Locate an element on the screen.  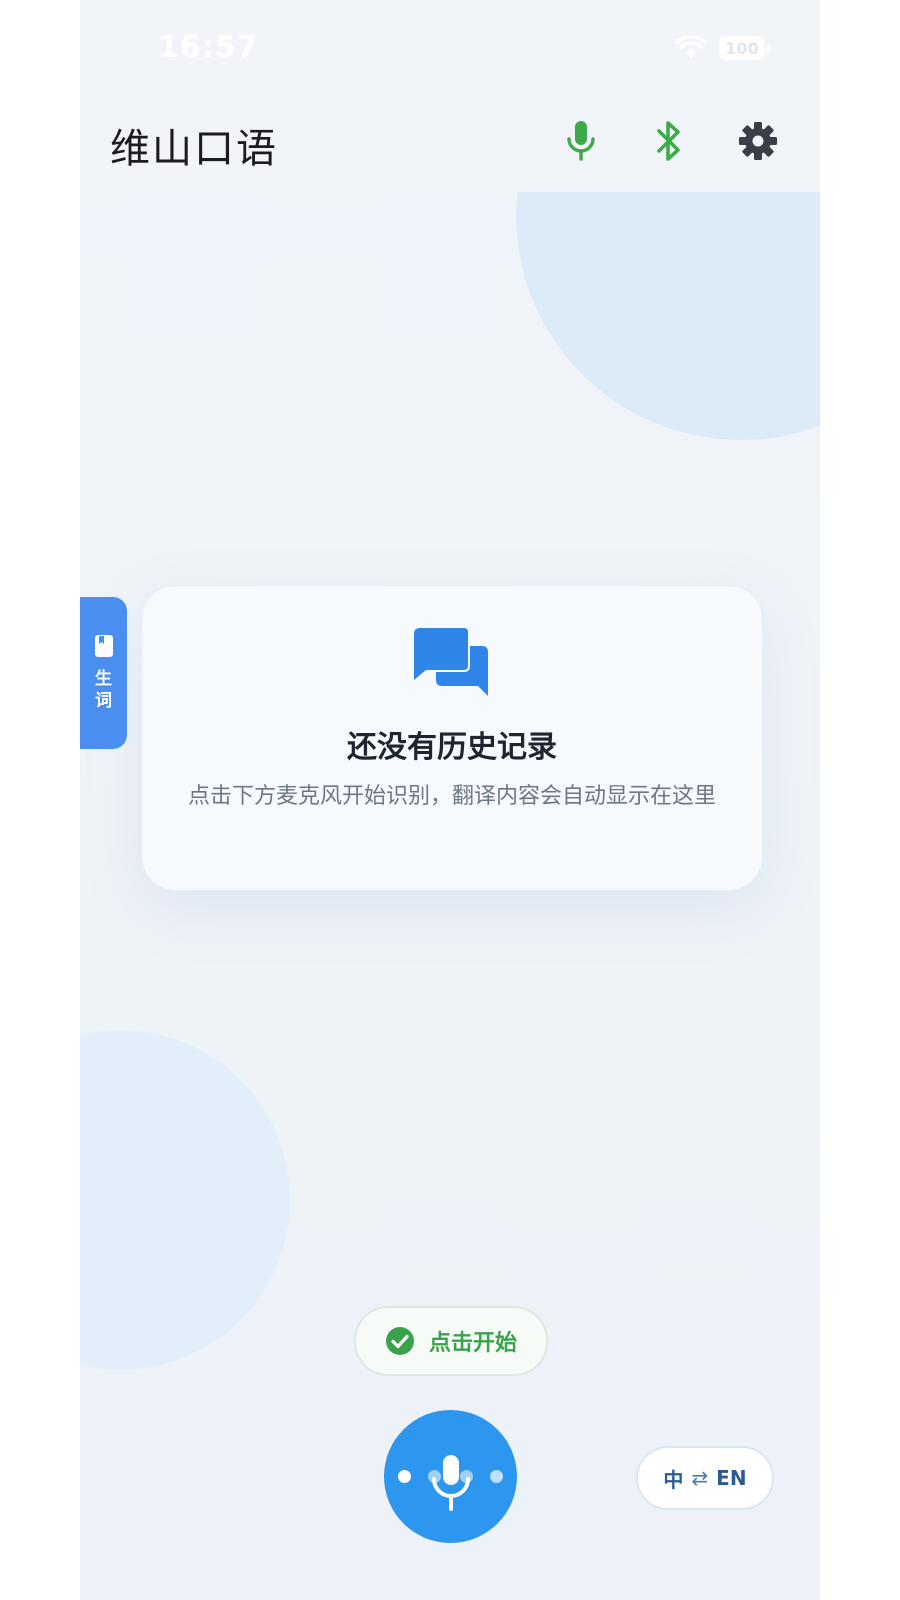
app-header: 维山口语 is located at coordinates (450, 144).